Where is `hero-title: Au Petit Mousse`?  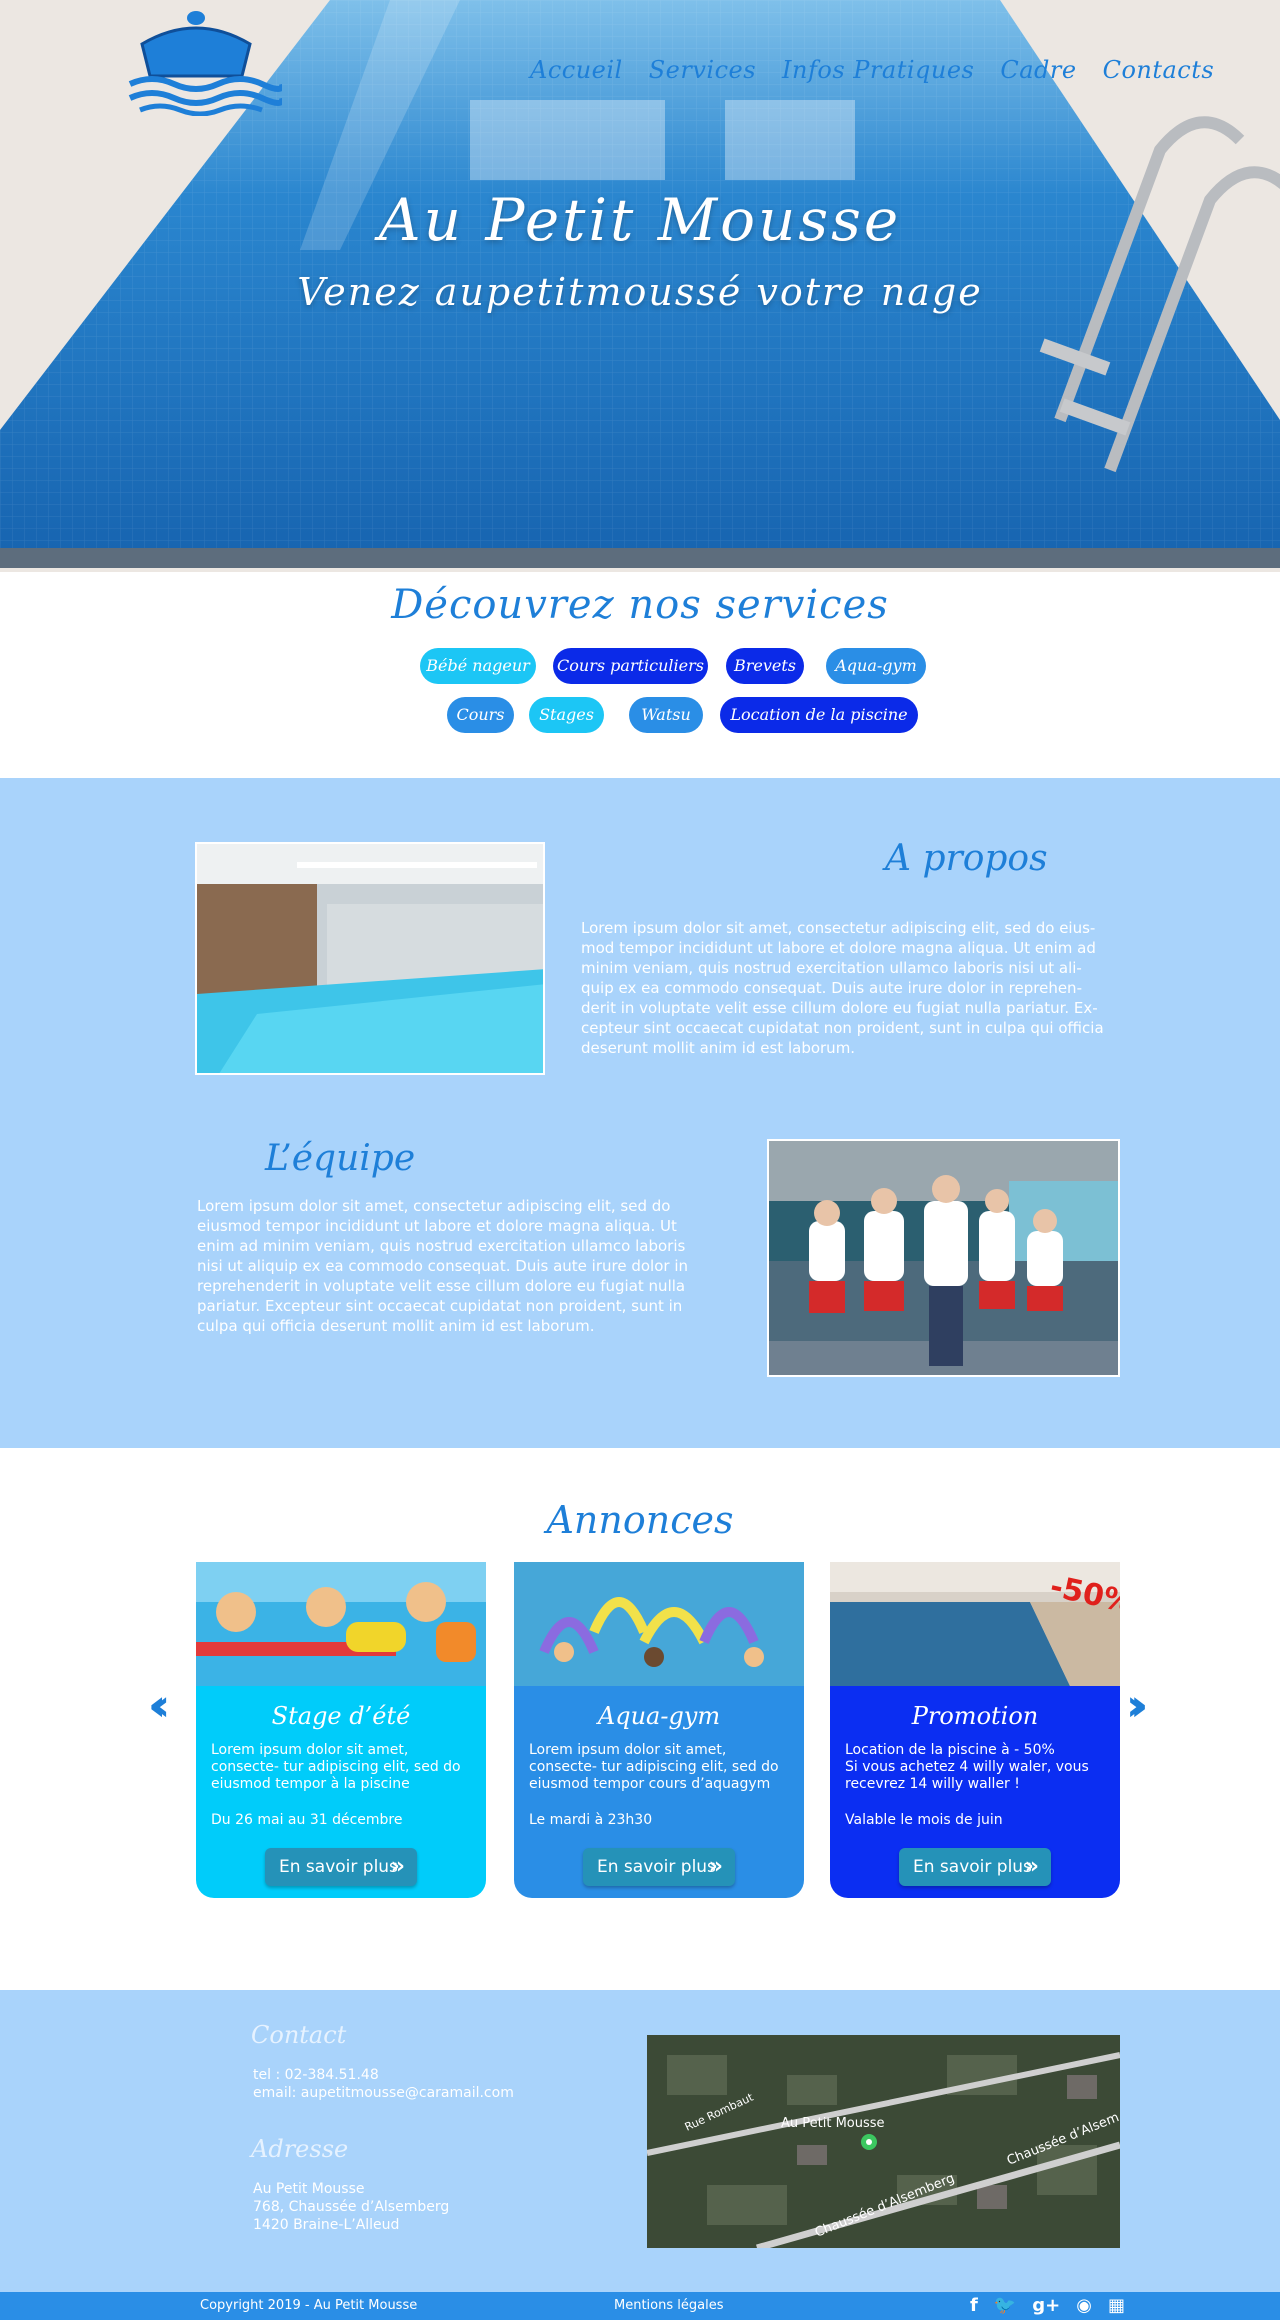 hero-title: Au Petit Mousse is located at coordinates (640, 220).